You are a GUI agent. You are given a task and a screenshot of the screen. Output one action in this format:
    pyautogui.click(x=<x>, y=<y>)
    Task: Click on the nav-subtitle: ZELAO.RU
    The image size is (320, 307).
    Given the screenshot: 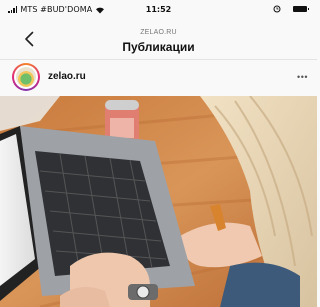 What is the action you would take?
    pyautogui.click(x=158, y=32)
    